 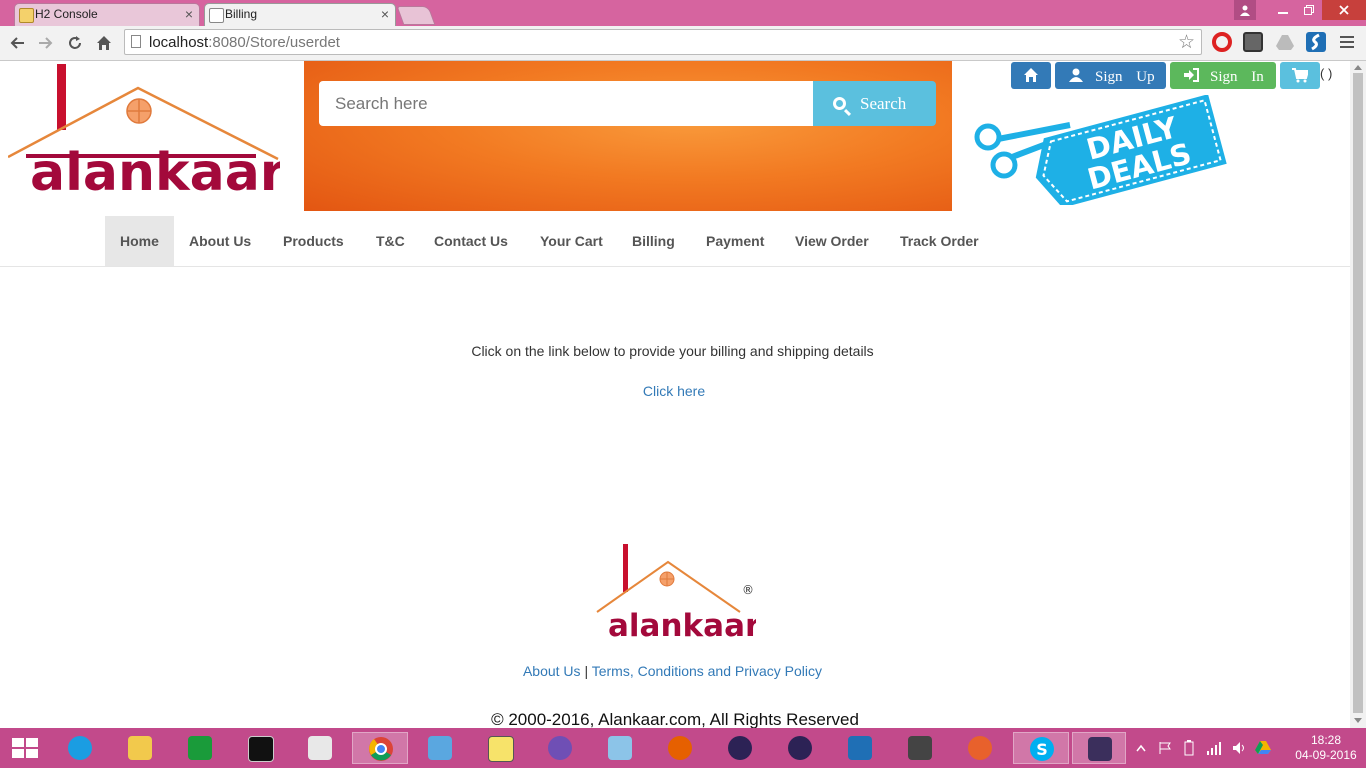 I want to click on new-tab-button, so click(x=416, y=15).